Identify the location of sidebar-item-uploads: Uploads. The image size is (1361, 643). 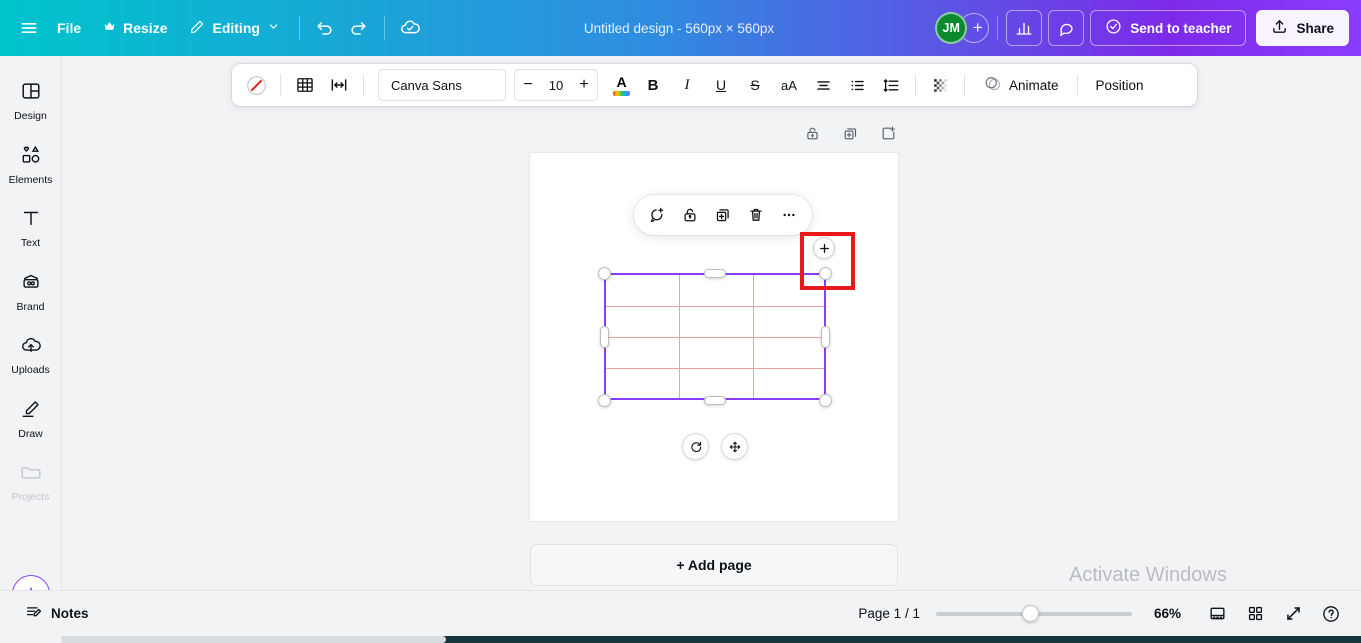
(31, 354).